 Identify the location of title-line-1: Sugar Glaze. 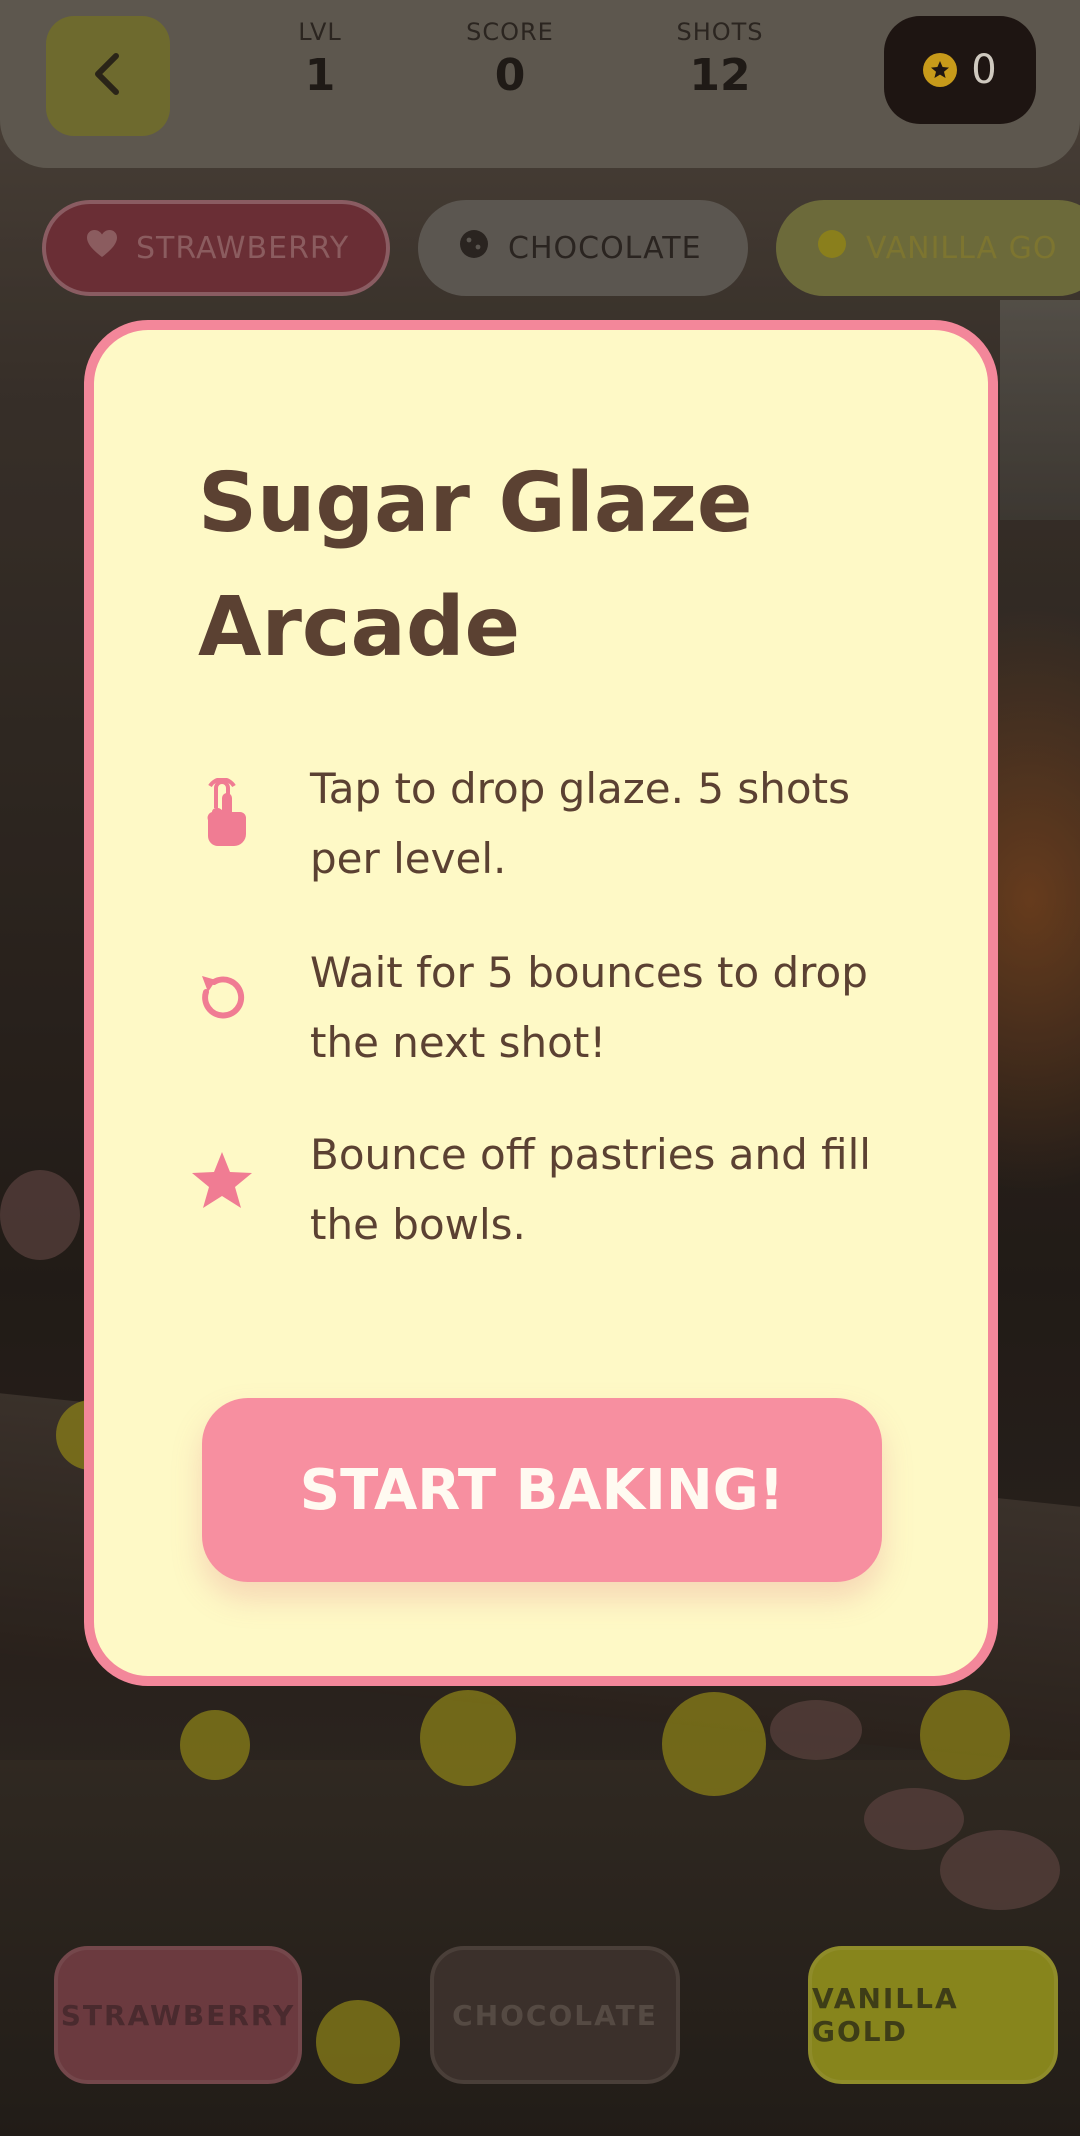
(475, 503).